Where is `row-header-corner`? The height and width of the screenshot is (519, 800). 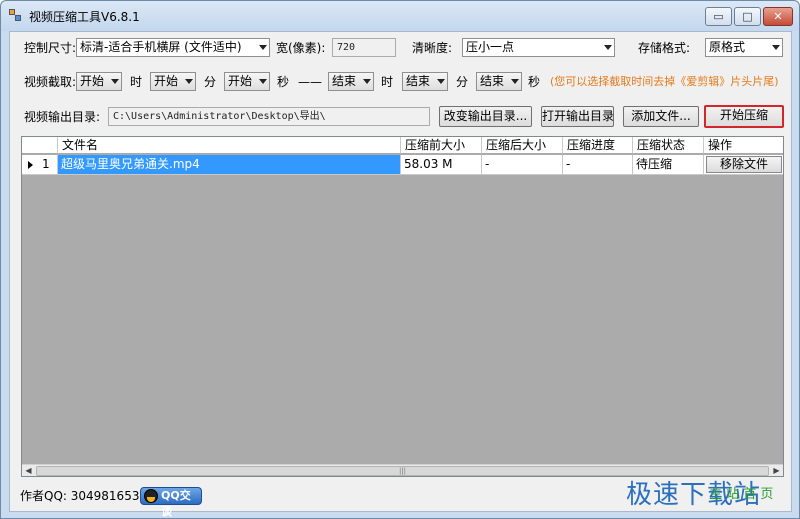
row-header-corner is located at coordinates (40, 145).